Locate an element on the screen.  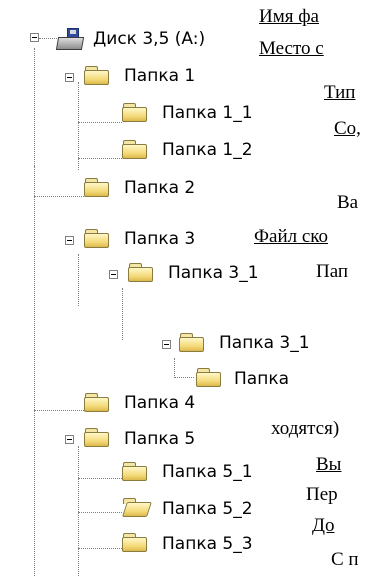
tree-item-folder-2: Папка 2 is located at coordinates (159, 188).